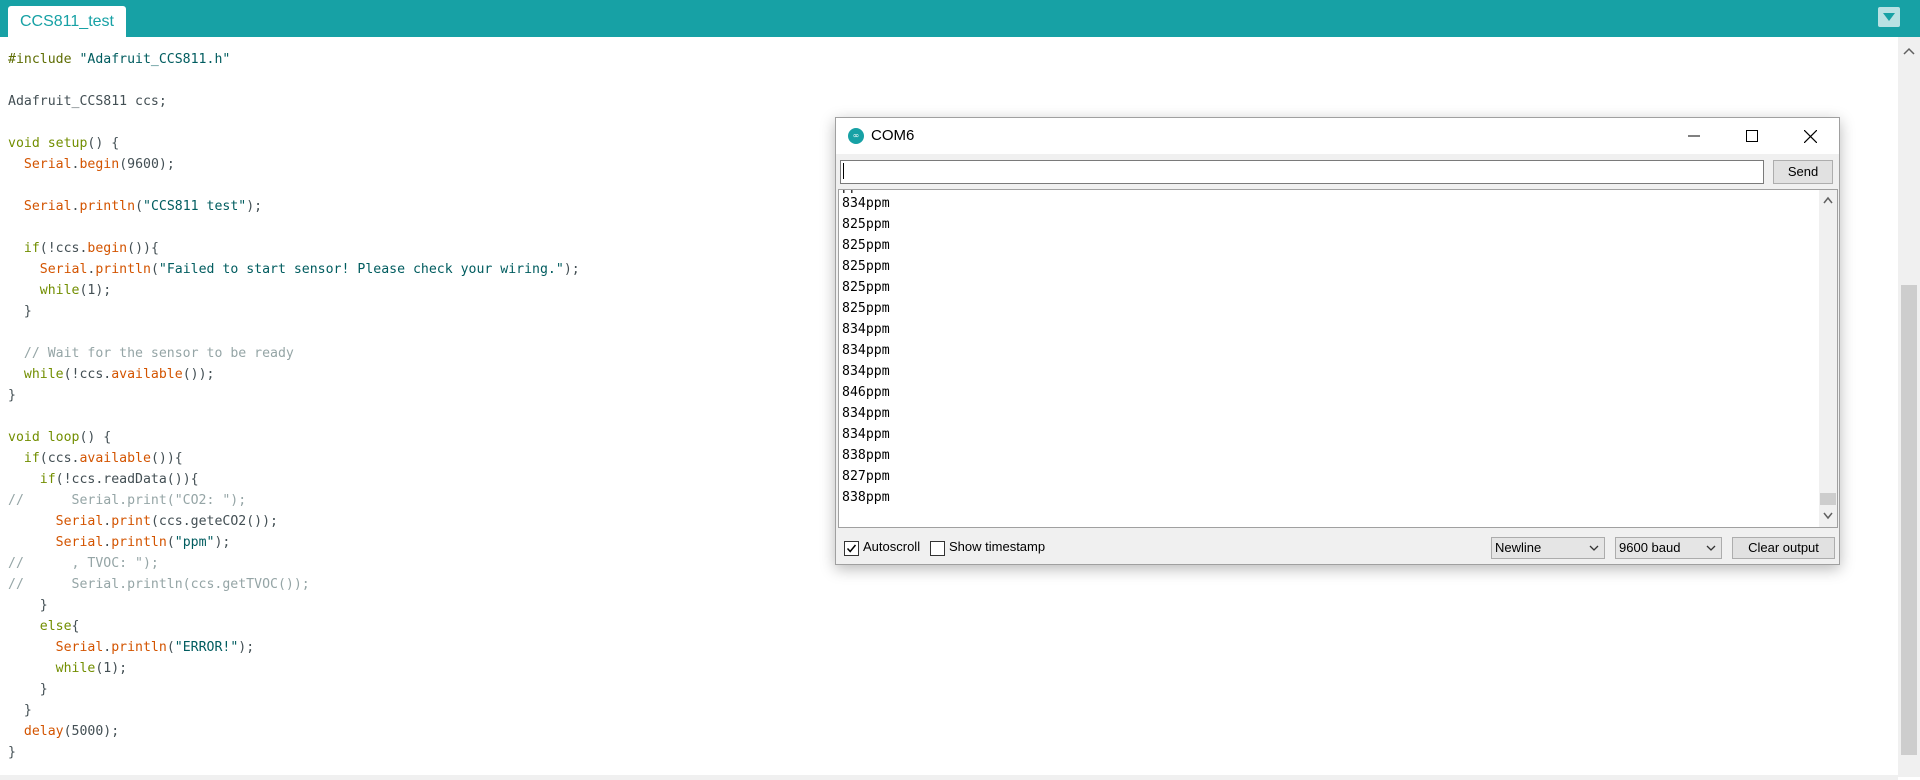  What do you see at coordinates (166, 458) in the screenshot?
I see `code-token: ()){` at bounding box center [166, 458].